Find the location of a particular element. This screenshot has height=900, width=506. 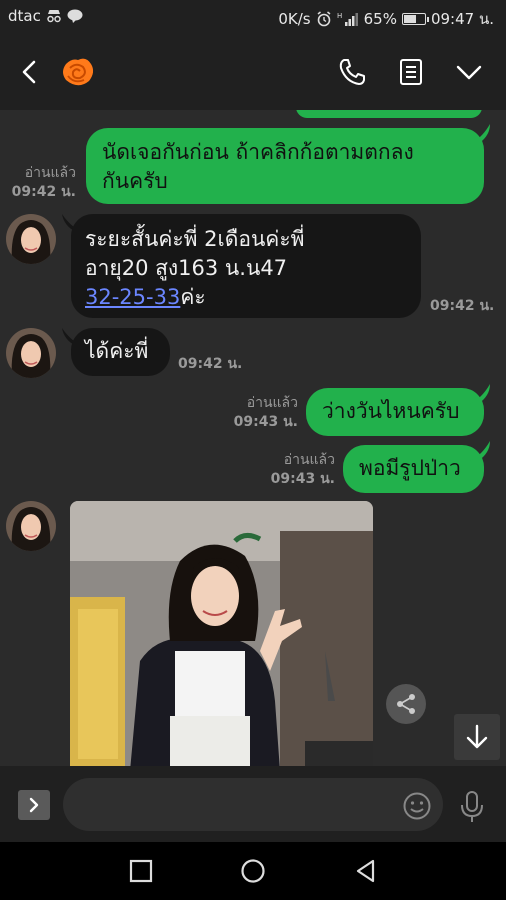

expand-icon is located at coordinates (34, 805).